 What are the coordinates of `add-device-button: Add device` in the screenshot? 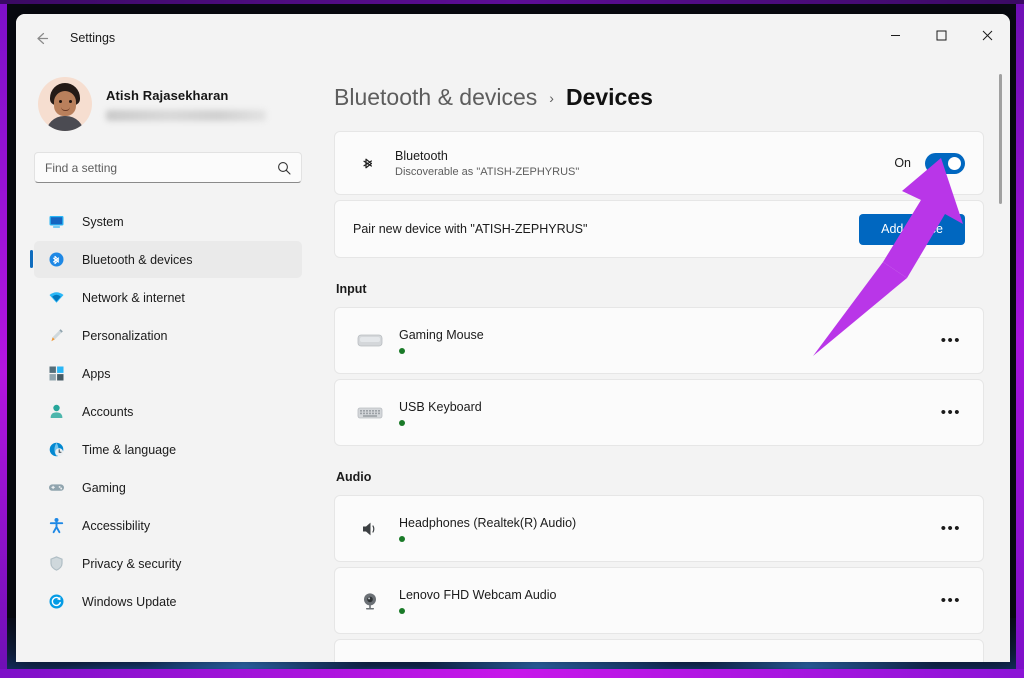 It's located at (912, 229).